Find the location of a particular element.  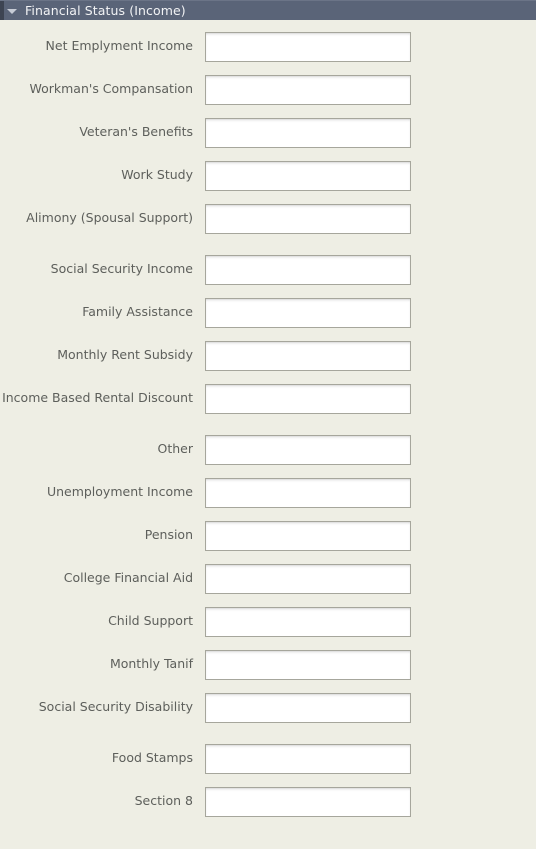

field-label: College Financial Aid is located at coordinates (128, 577).